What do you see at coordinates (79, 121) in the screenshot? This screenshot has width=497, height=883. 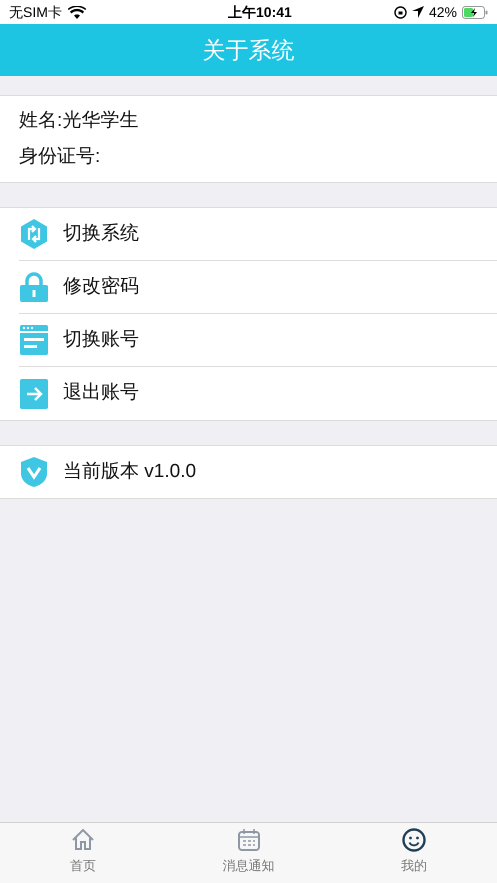 I see `profile-text: 姓名:光华学生` at bounding box center [79, 121].